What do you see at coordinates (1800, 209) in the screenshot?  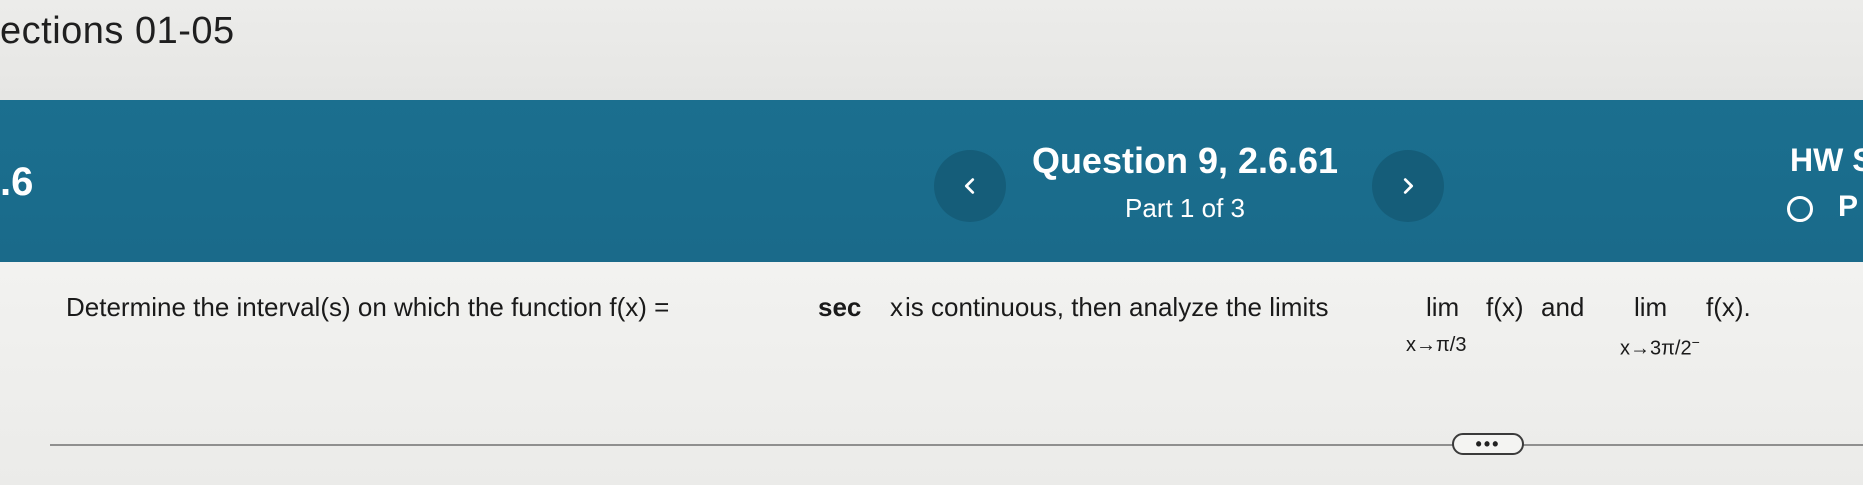 I see `status-circle-icon` at bounding box center [1800, 209].